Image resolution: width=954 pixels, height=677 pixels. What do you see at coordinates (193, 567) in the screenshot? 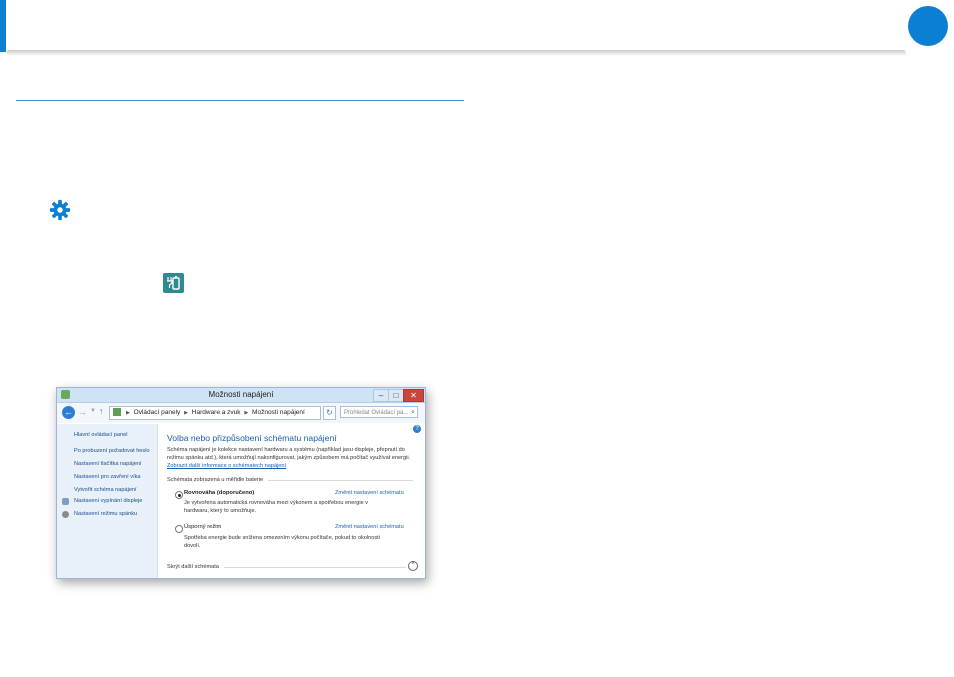
I see `hide-more-plans-label: Skrýt další schémata` at bounding box center [193, 567].